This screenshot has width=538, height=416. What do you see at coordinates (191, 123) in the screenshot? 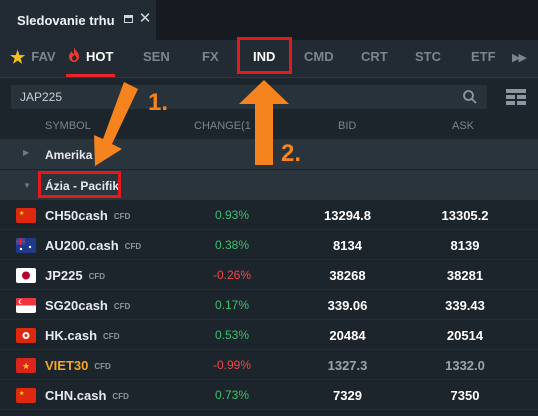
I see `annotation-arrows` at bounding box center [191, 123].